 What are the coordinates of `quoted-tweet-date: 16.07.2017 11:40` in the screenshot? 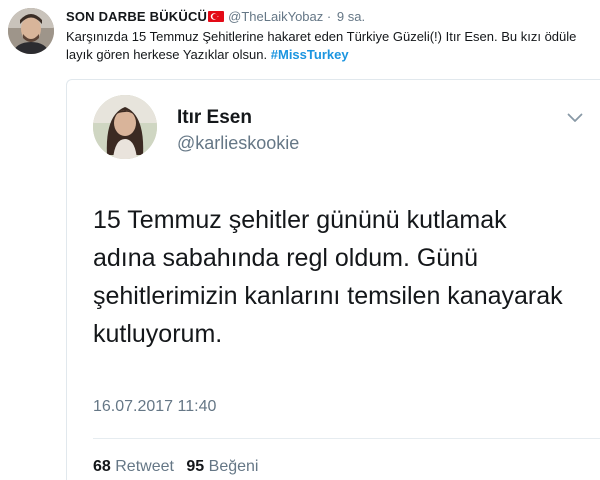 It's located at (154, 407).